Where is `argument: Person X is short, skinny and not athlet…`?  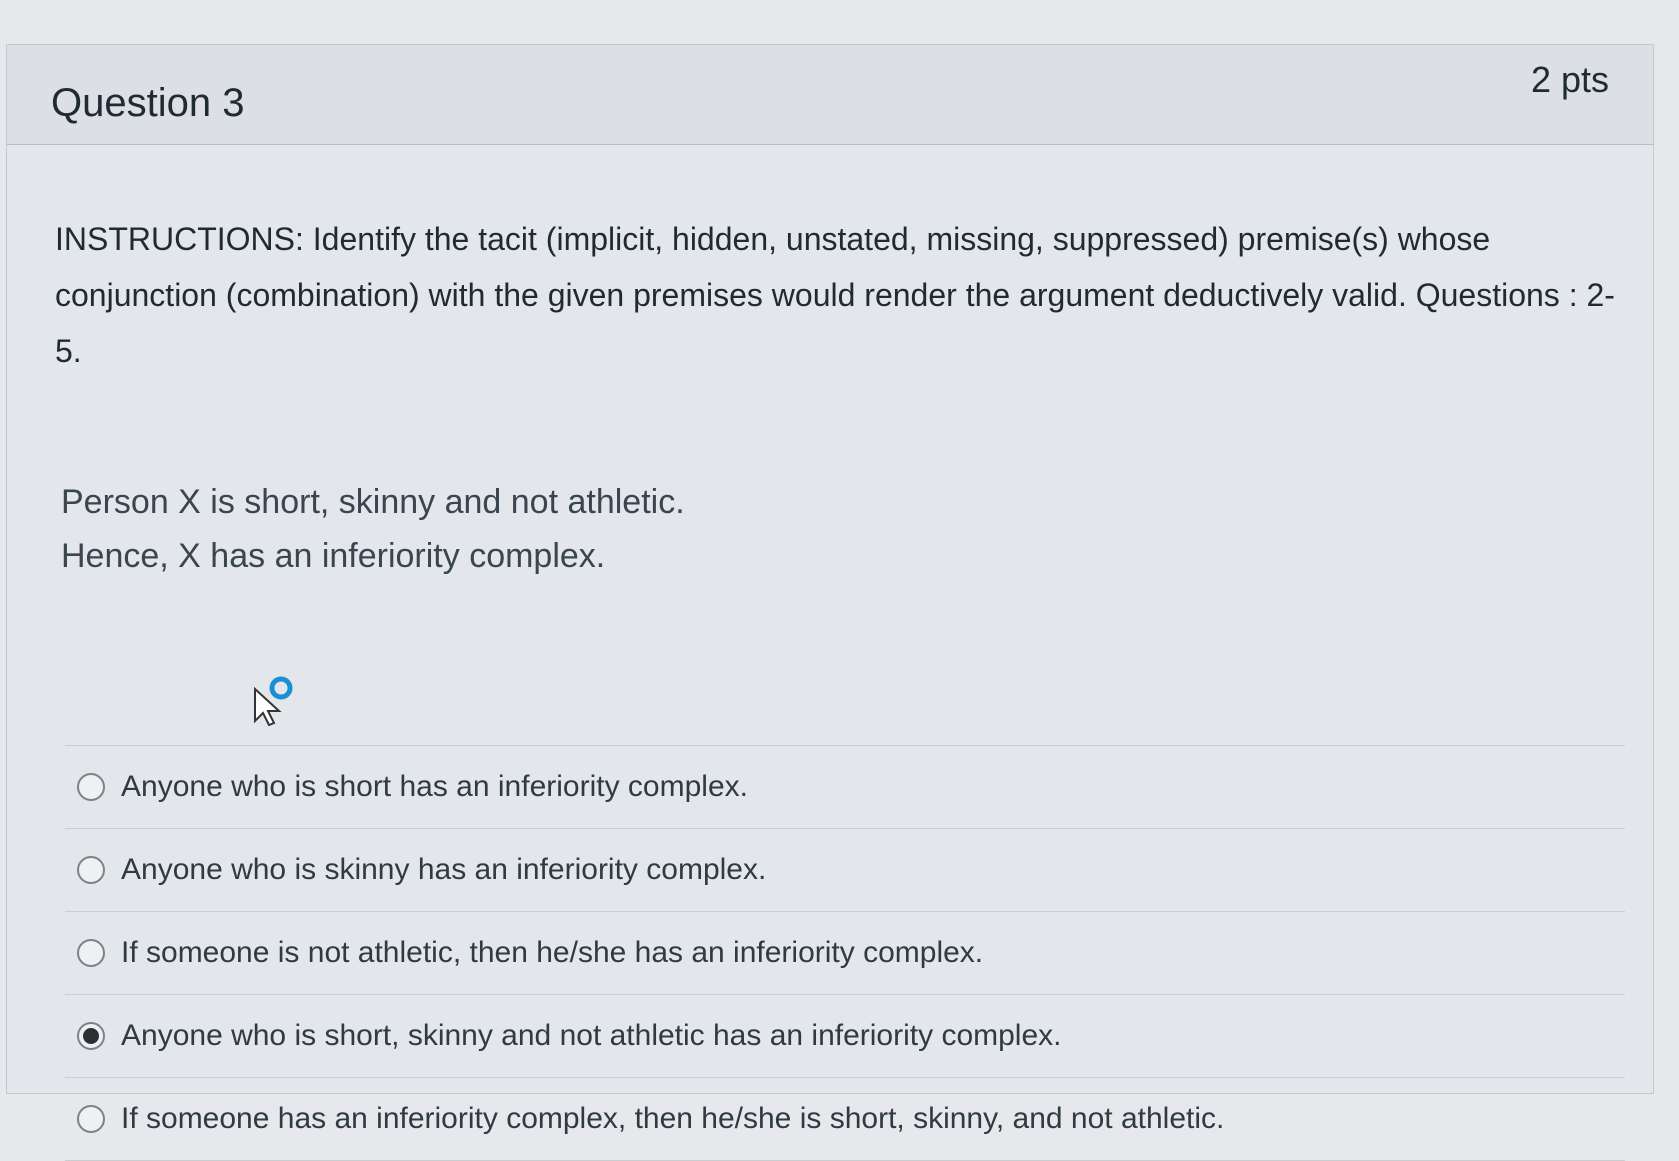 argument: Person X is short, skinny and not athlet… is located at coordinates (373, 529).